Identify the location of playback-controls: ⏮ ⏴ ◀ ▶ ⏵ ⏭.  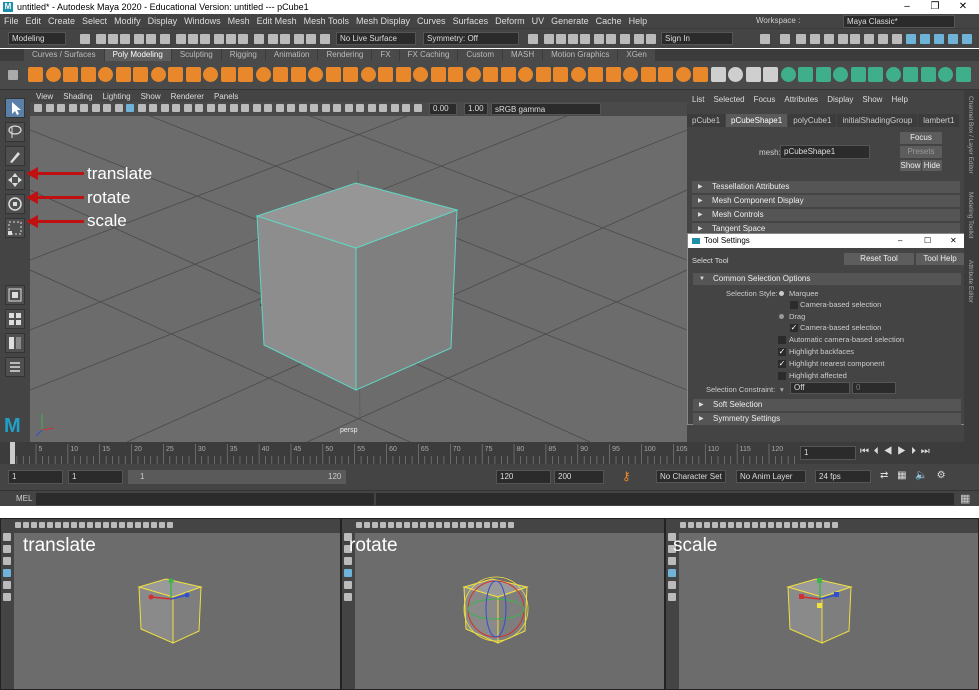
(895, 451).